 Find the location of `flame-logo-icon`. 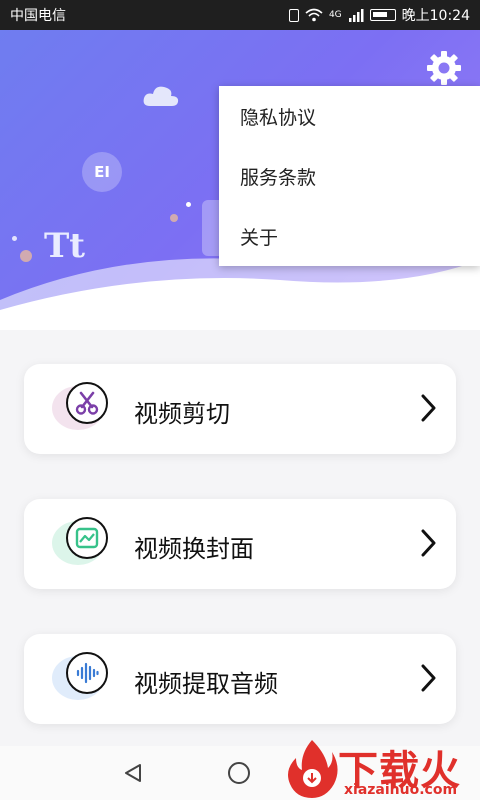

flame-logo-icon is located at coordinates (313, 769).